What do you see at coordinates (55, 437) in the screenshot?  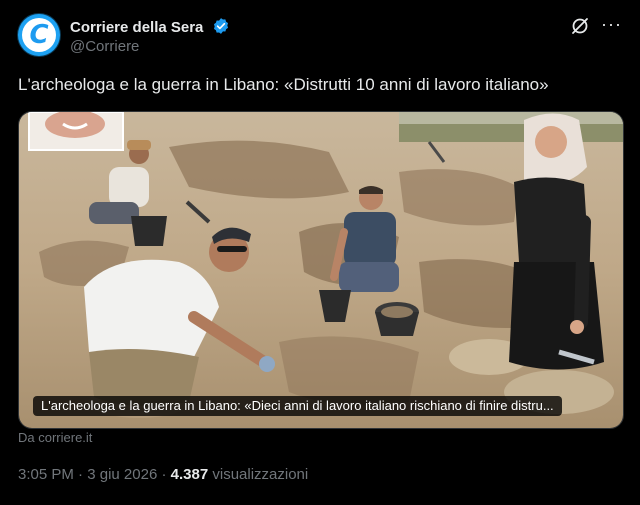 I see `card-source-link: Da corriere.it` at bounding box center [55, 437].